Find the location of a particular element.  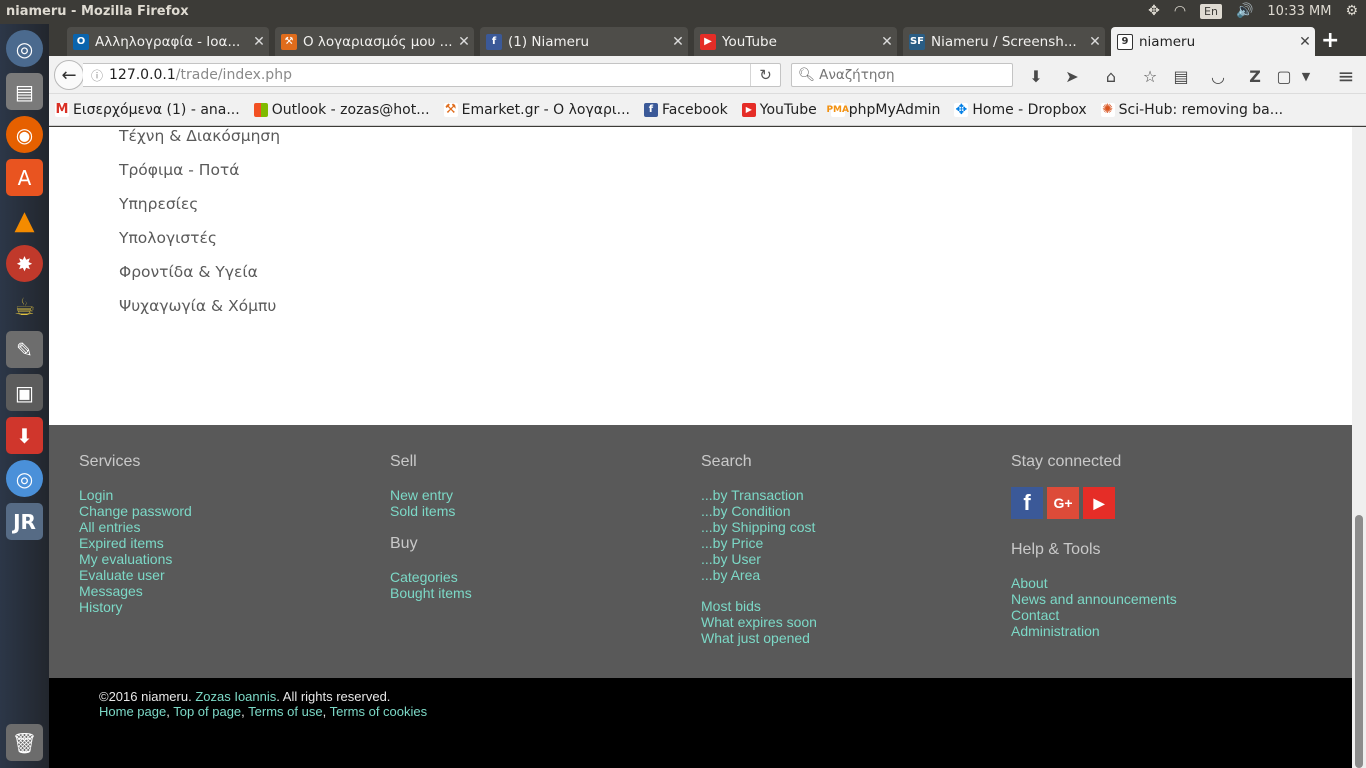

copyright-prefix: ©2016 niameru. is located at coordinates (145, 696).